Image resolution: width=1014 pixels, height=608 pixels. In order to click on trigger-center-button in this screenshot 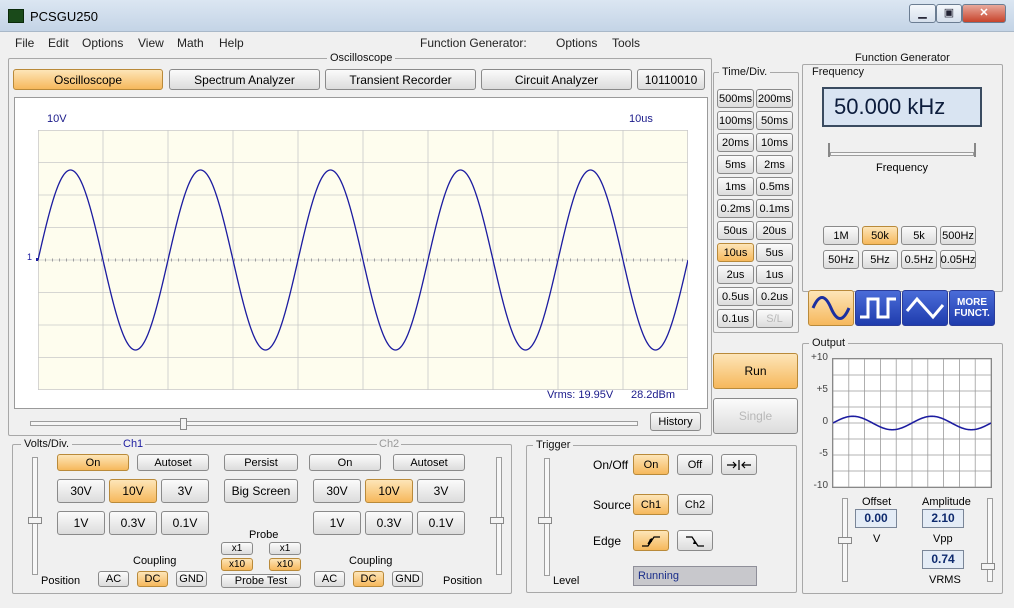, I will do `click(739, 464)`.